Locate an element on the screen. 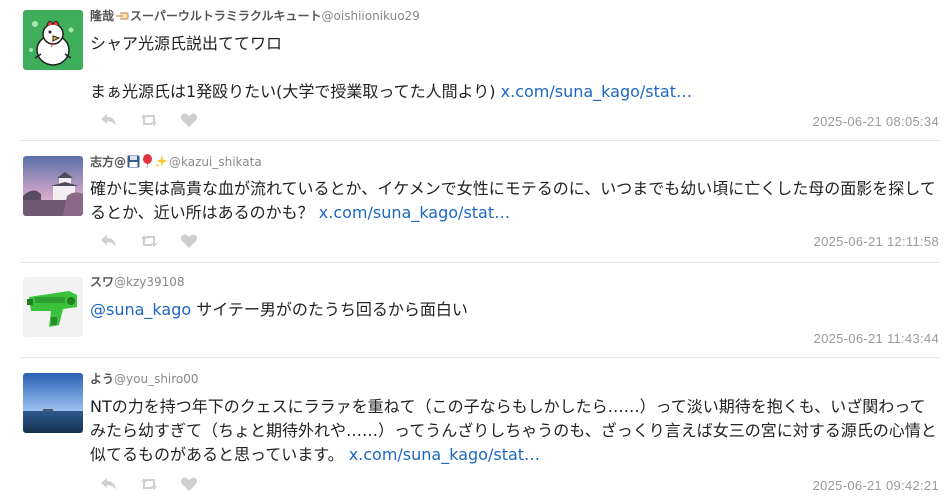  chicken-cartoon-avatar-icon is located at coordinates (53, 40).